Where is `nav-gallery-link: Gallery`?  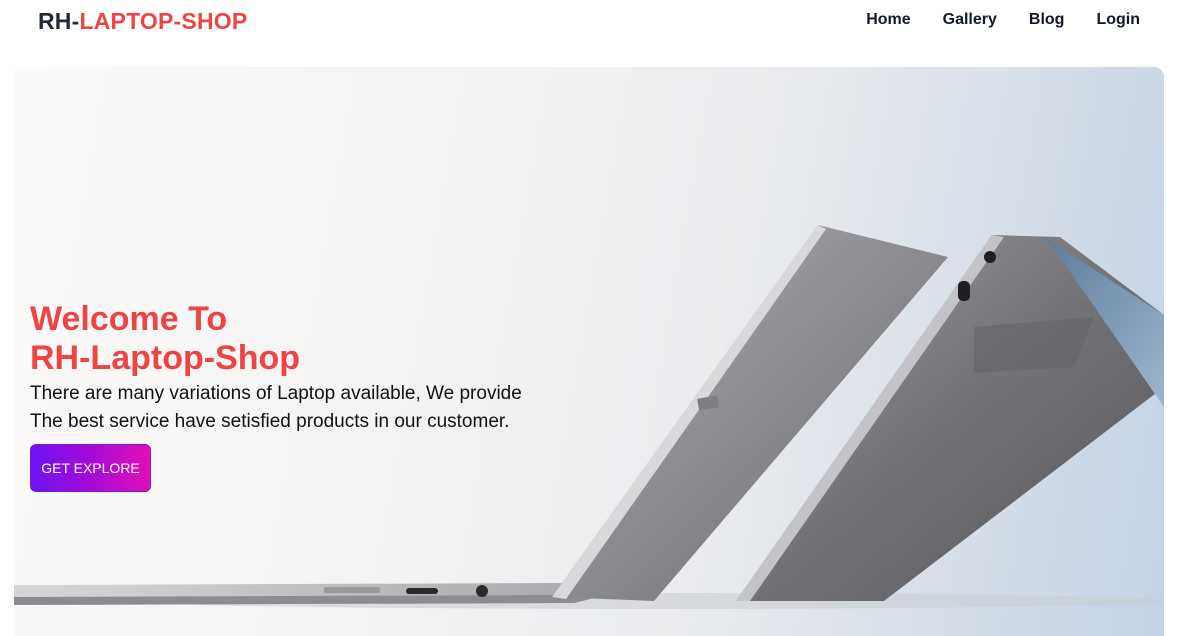
nav-gallery-link: Gallery is located at coordinates (970, 20).